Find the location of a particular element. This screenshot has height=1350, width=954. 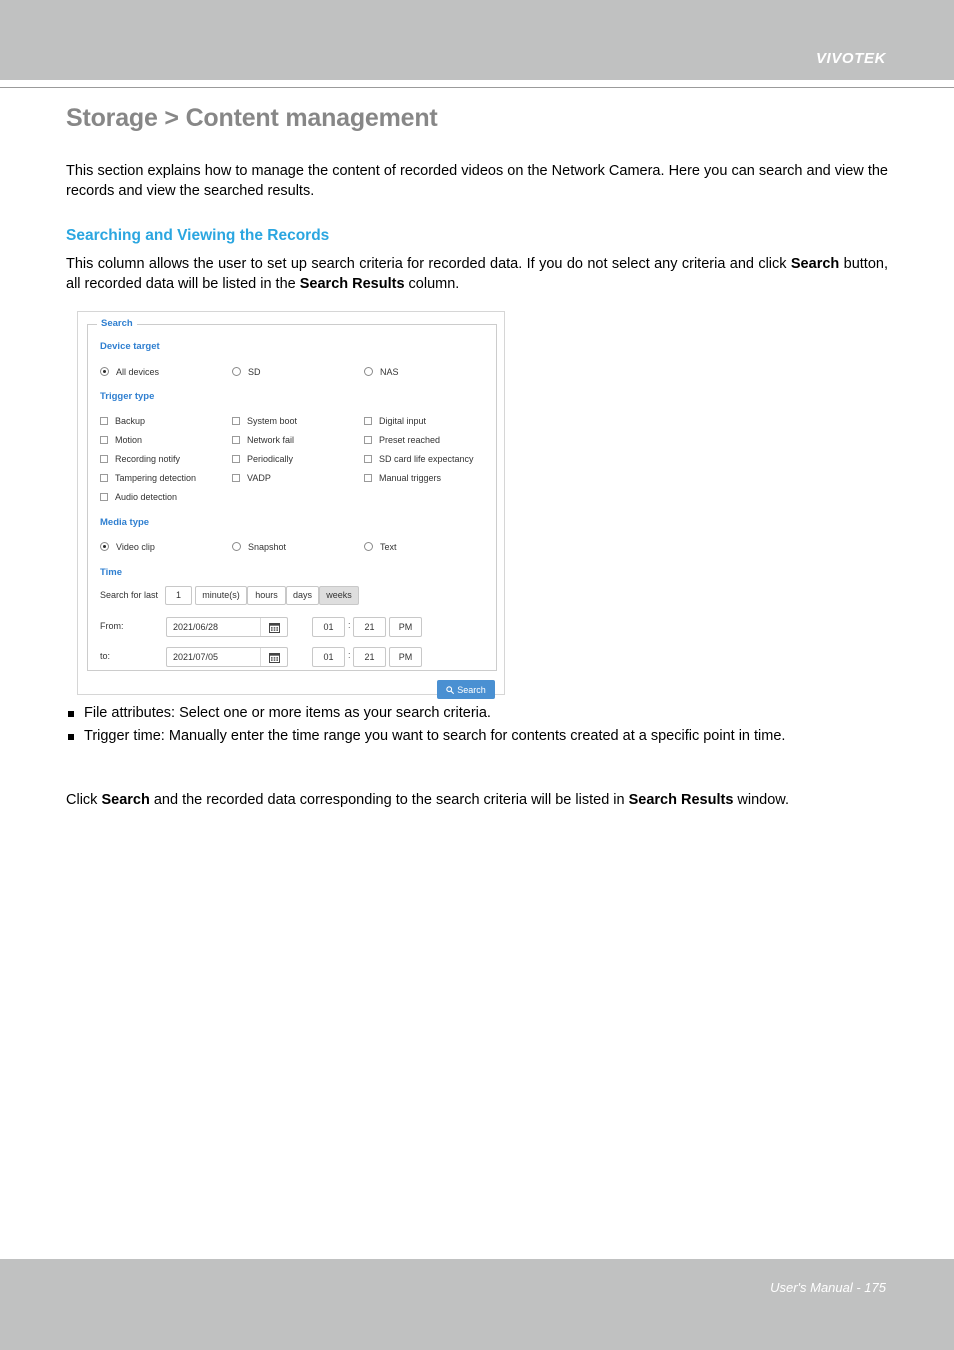

checkbox-sd-card-life-expectancy: SD card life expectancy is located at coordinates (419, 459).